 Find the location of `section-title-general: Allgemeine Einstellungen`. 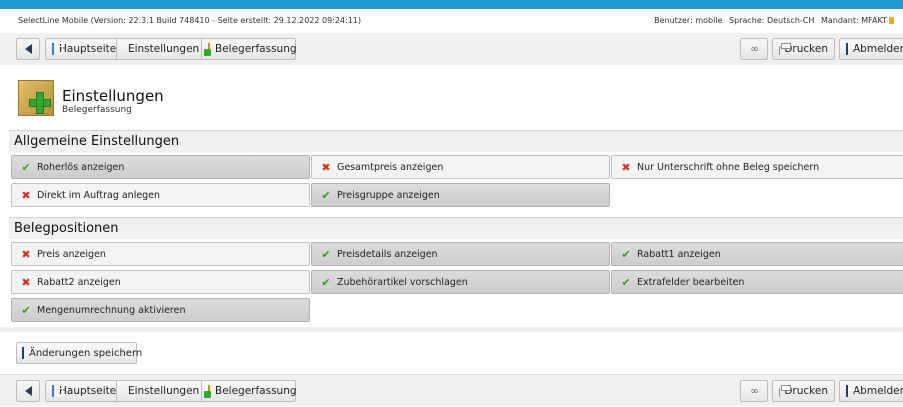

section-title-general: Allgemeine Einstellungen is located at coordinates (456, 141).